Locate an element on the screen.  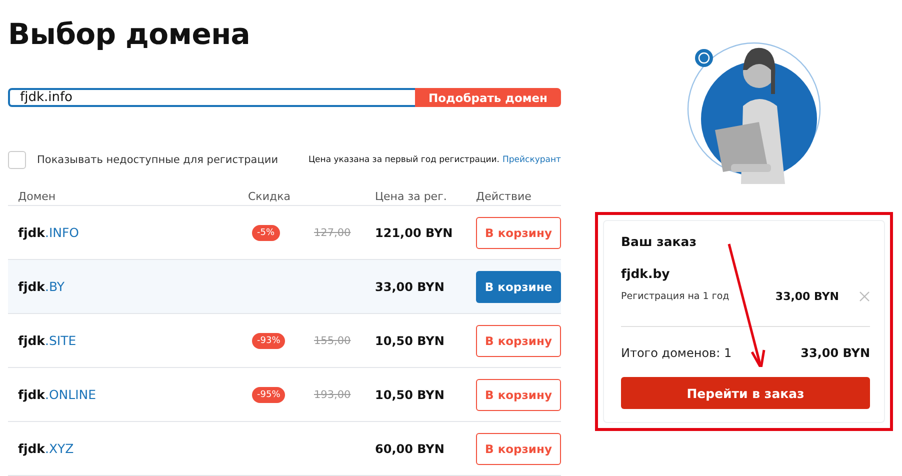
discount-badge: -93% is located at coordinates (269, 340).